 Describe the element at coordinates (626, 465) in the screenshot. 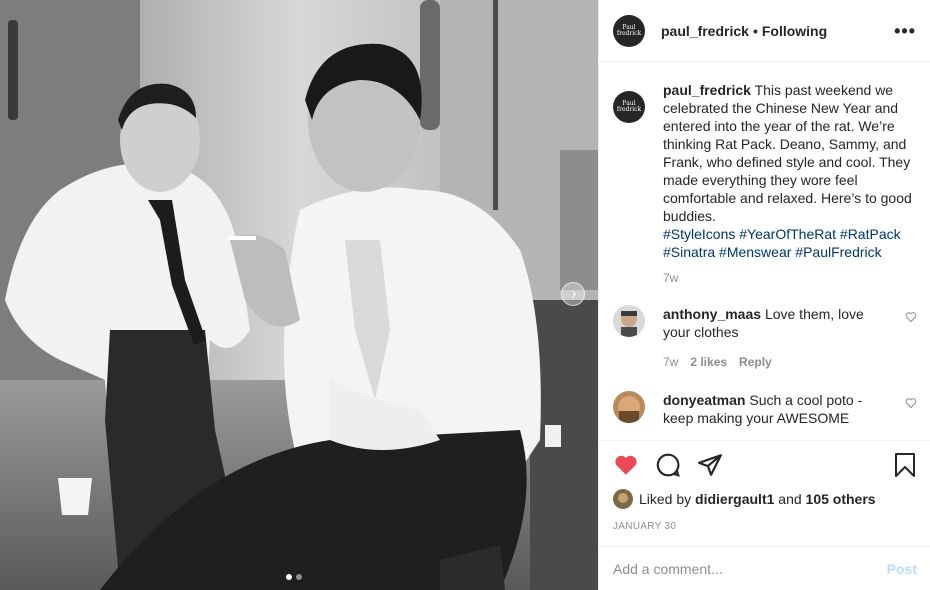

I see `like-heart-icon` at that location.